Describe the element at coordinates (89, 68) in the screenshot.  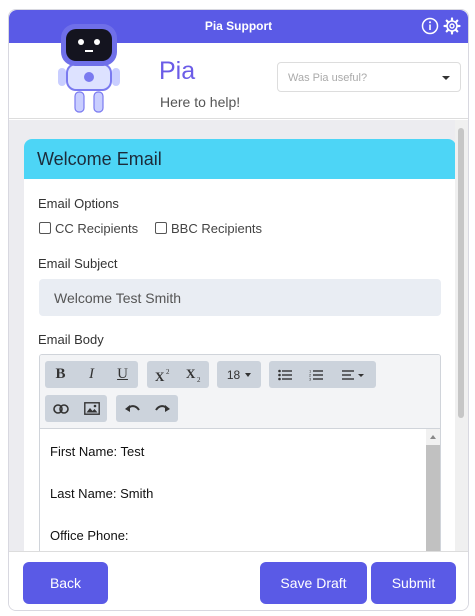
I see `robot-logo` at that location.